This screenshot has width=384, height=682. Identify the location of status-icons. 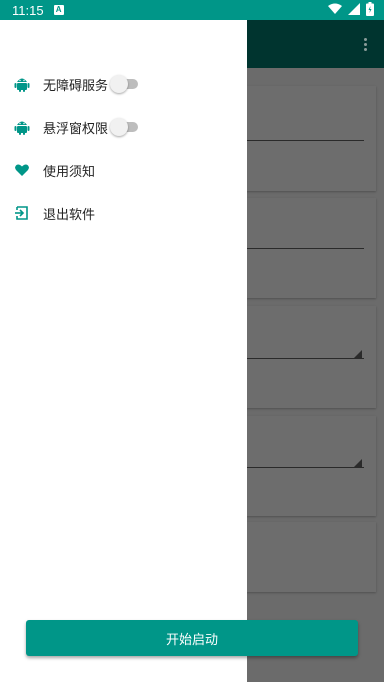
(351, 9).